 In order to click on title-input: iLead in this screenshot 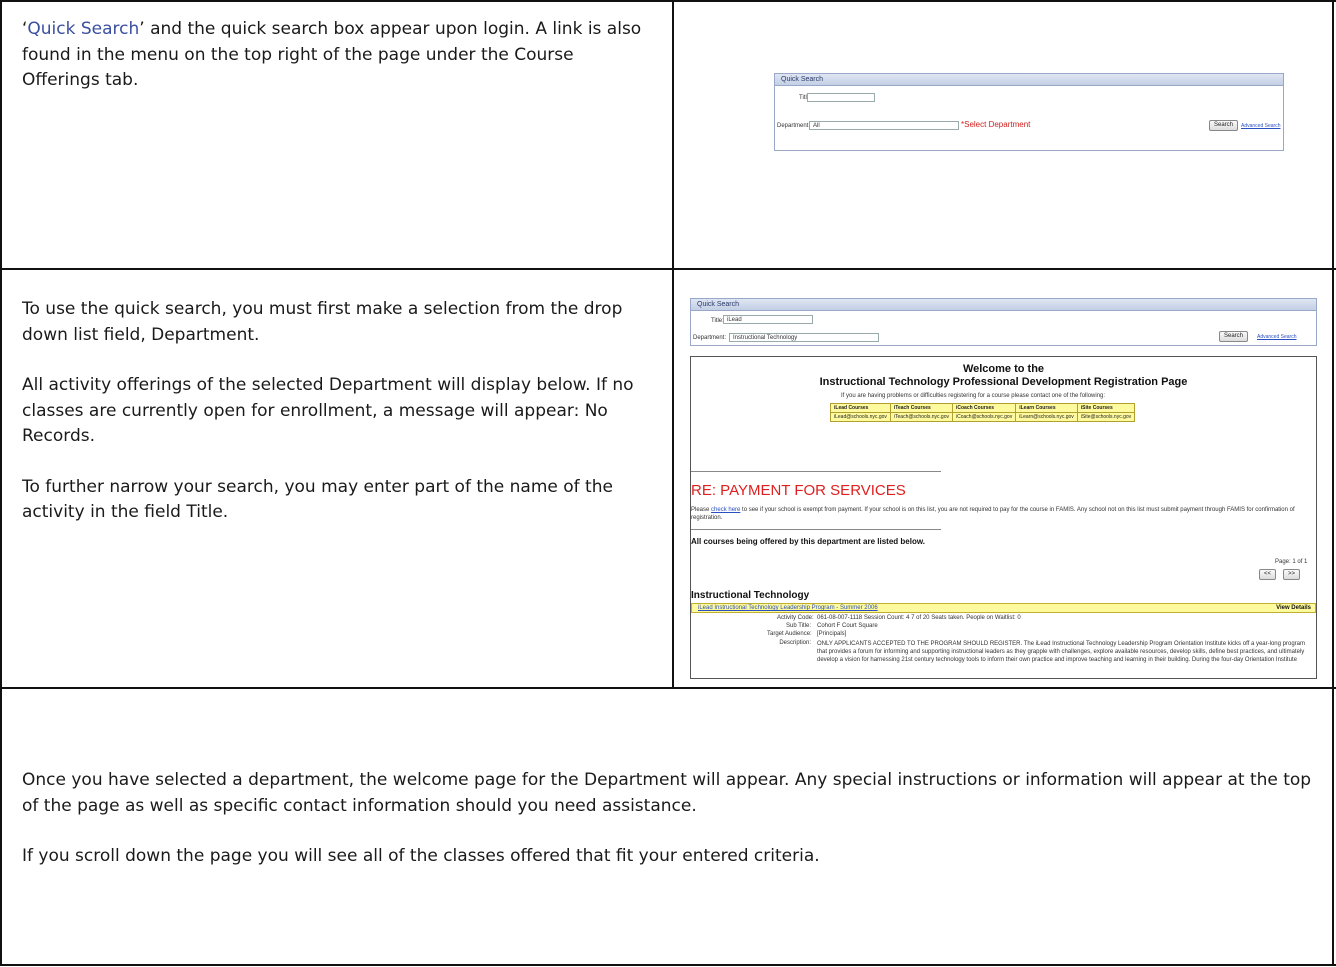, I will do `click(768, 319)`.